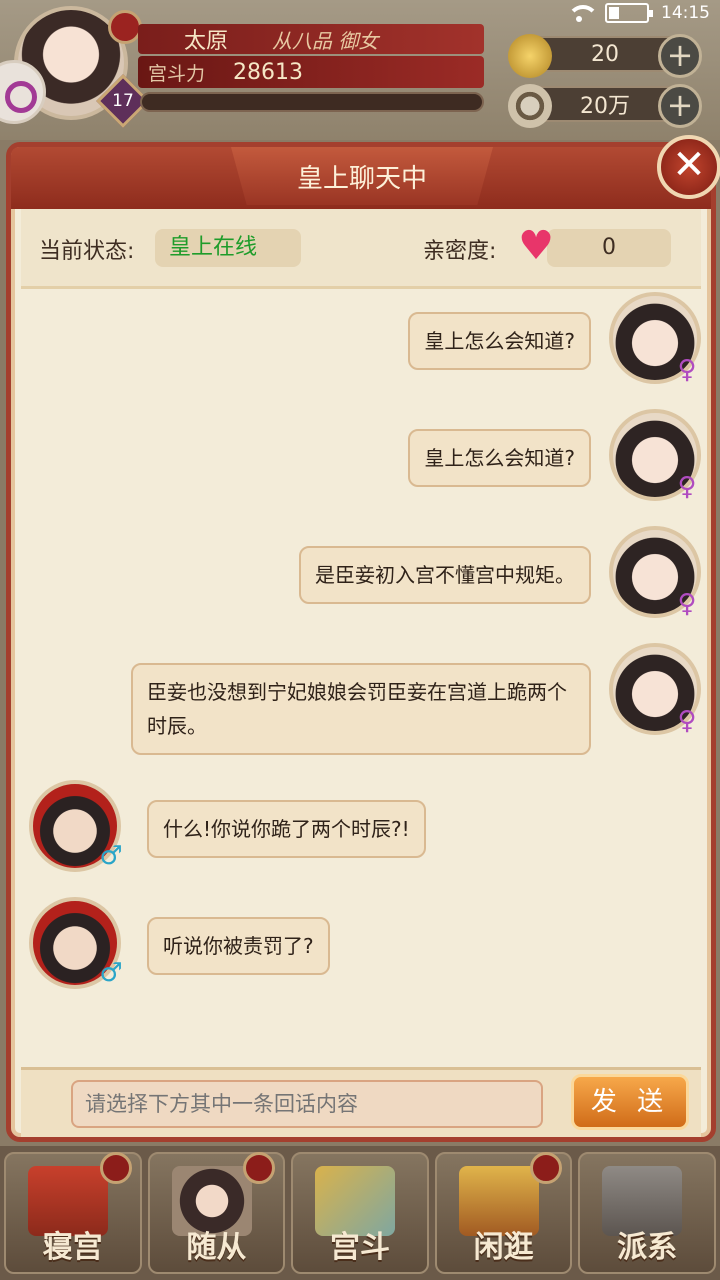 This screenshot has width=720, height=1280. I want to click on top-hud: 14:15 17 太原 从八品 御女 宫斗力 28613 20 + 20万 +, so click(360, 70).